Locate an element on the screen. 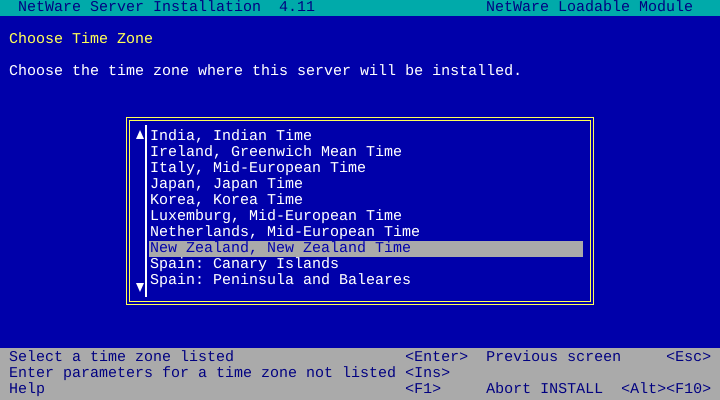  time-zone-item: Italy, Mid-European Time is located at coordinates (366, 169).